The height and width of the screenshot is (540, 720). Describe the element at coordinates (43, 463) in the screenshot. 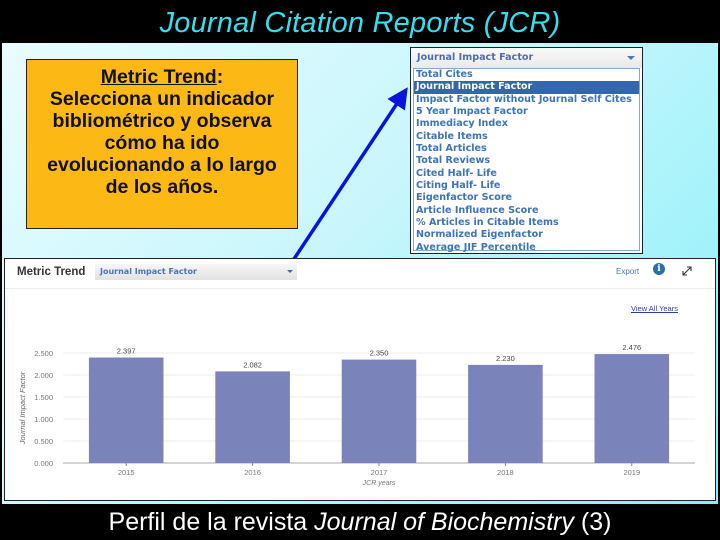

I see `y-tick-label: 0.000` at that location.